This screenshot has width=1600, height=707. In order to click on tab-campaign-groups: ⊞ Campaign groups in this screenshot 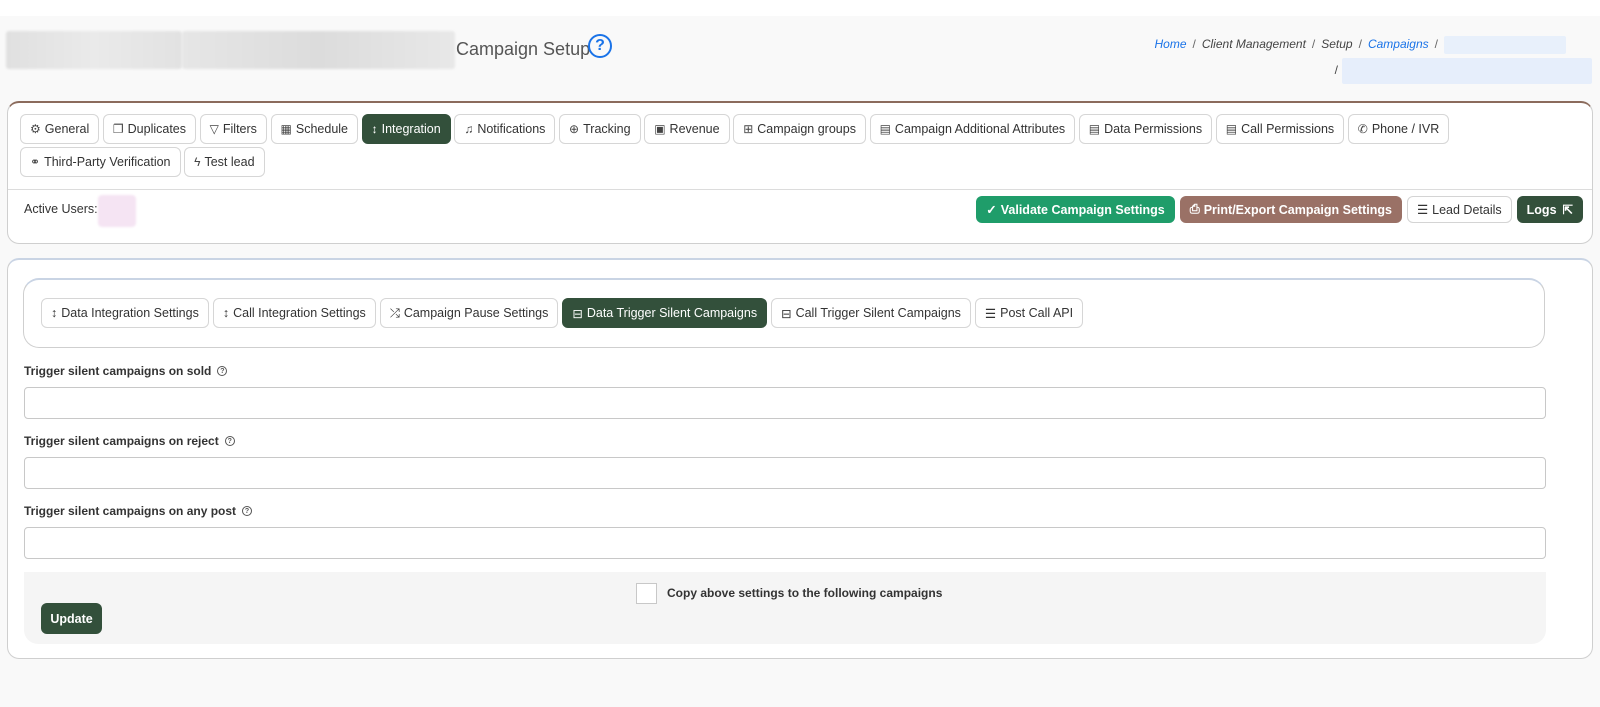, I will do `click(799, 129)`.